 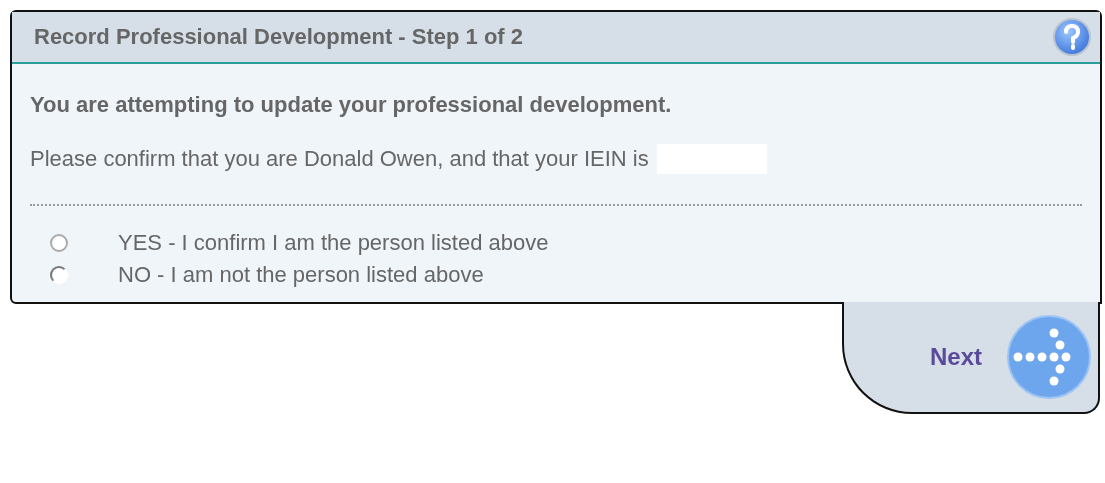 I want to click on option-label: YES - I confirm I am the person listed above, so click(x=333, y=243).